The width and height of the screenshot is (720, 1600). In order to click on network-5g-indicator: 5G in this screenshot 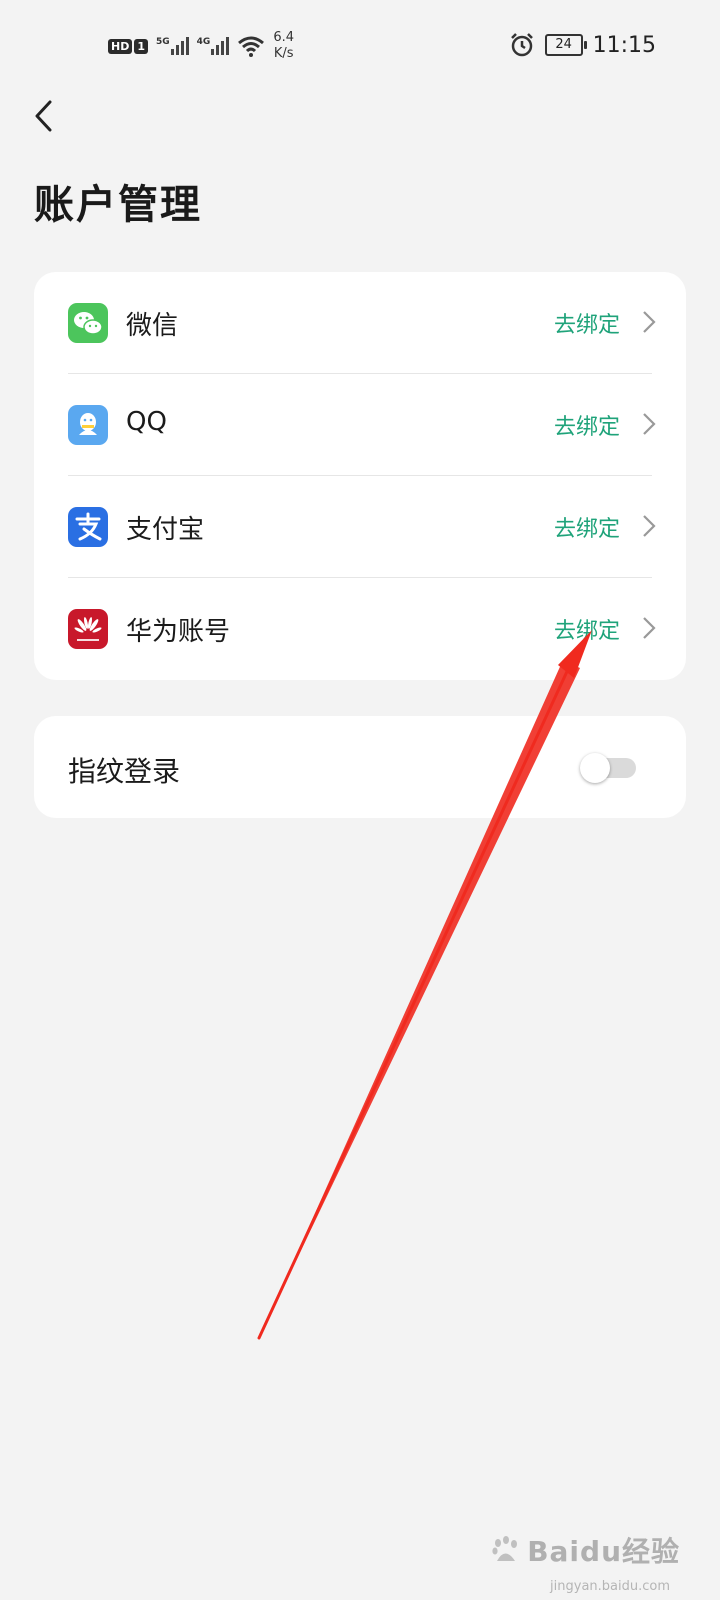, I will do `click(172, 46)`.